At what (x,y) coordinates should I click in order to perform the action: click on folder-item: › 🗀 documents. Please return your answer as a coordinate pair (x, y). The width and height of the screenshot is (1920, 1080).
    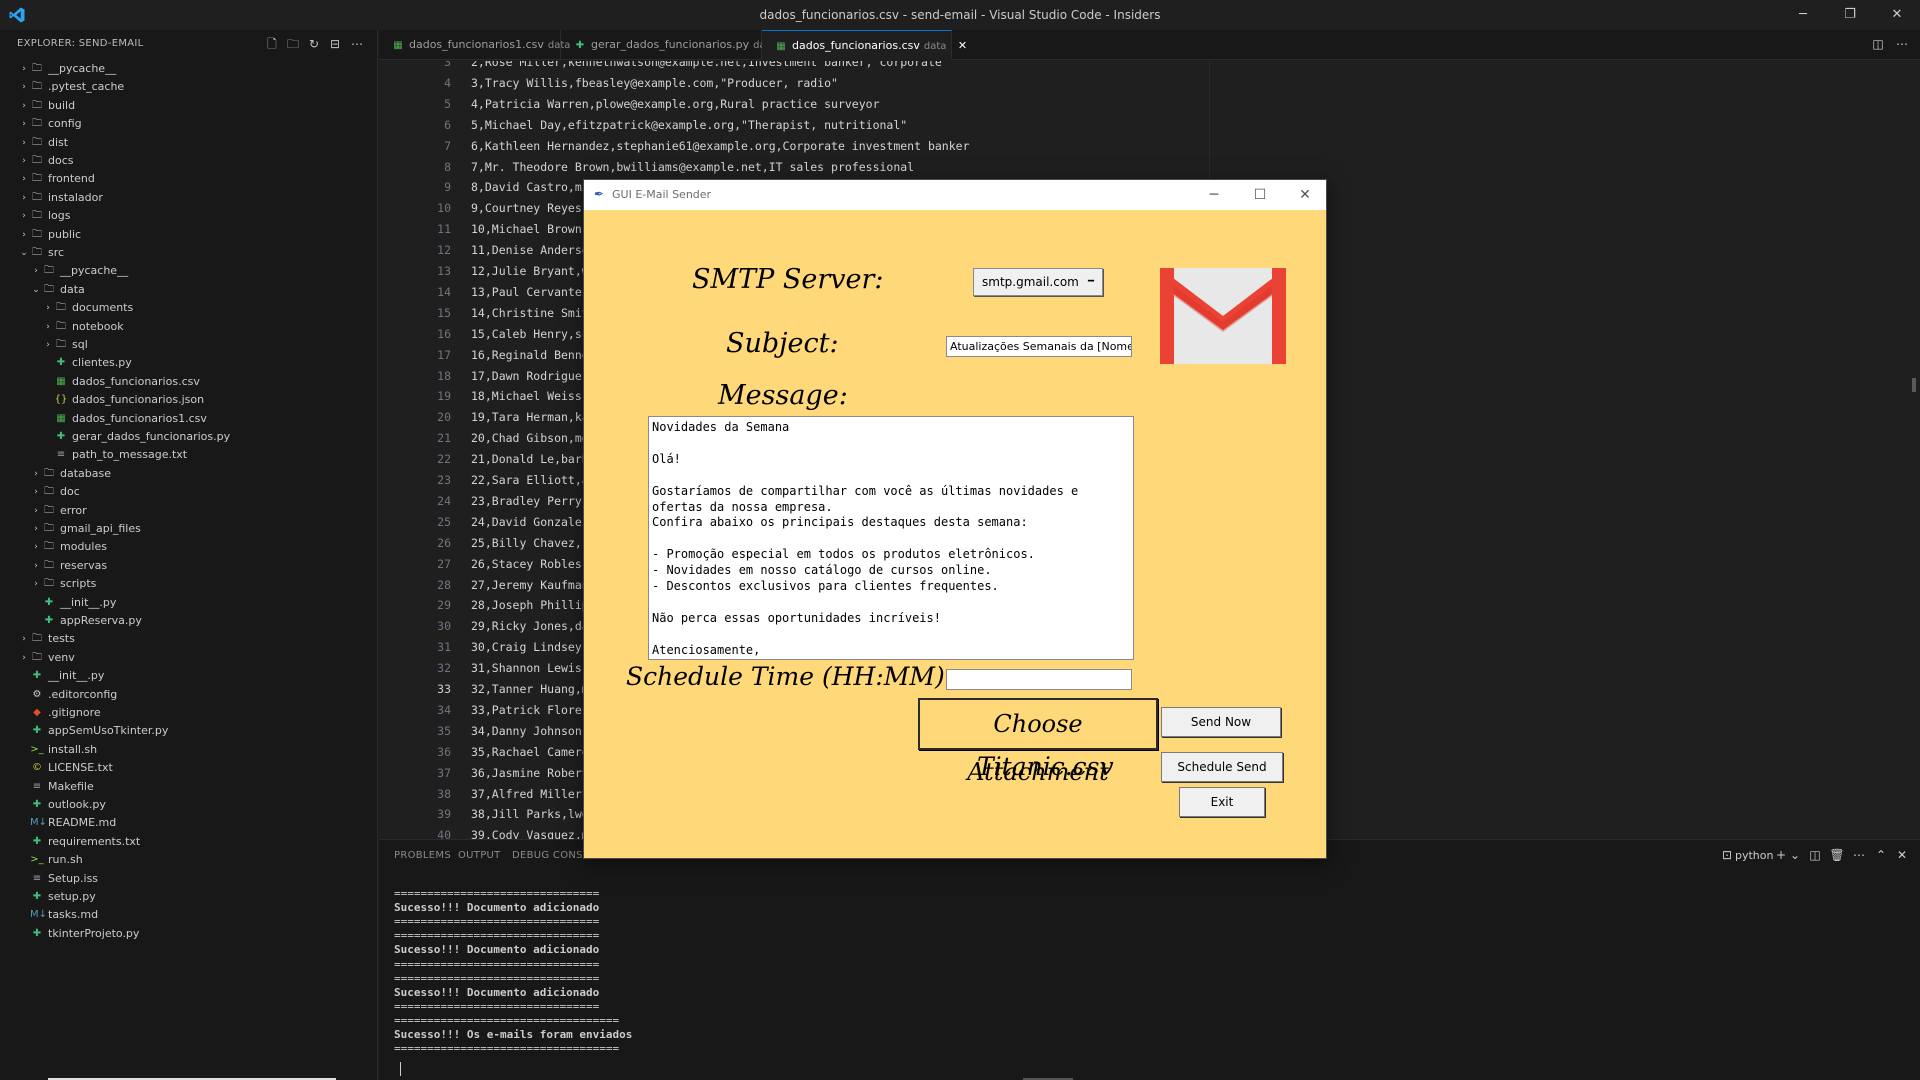
    Looking at the image, I should click on (189, 308).